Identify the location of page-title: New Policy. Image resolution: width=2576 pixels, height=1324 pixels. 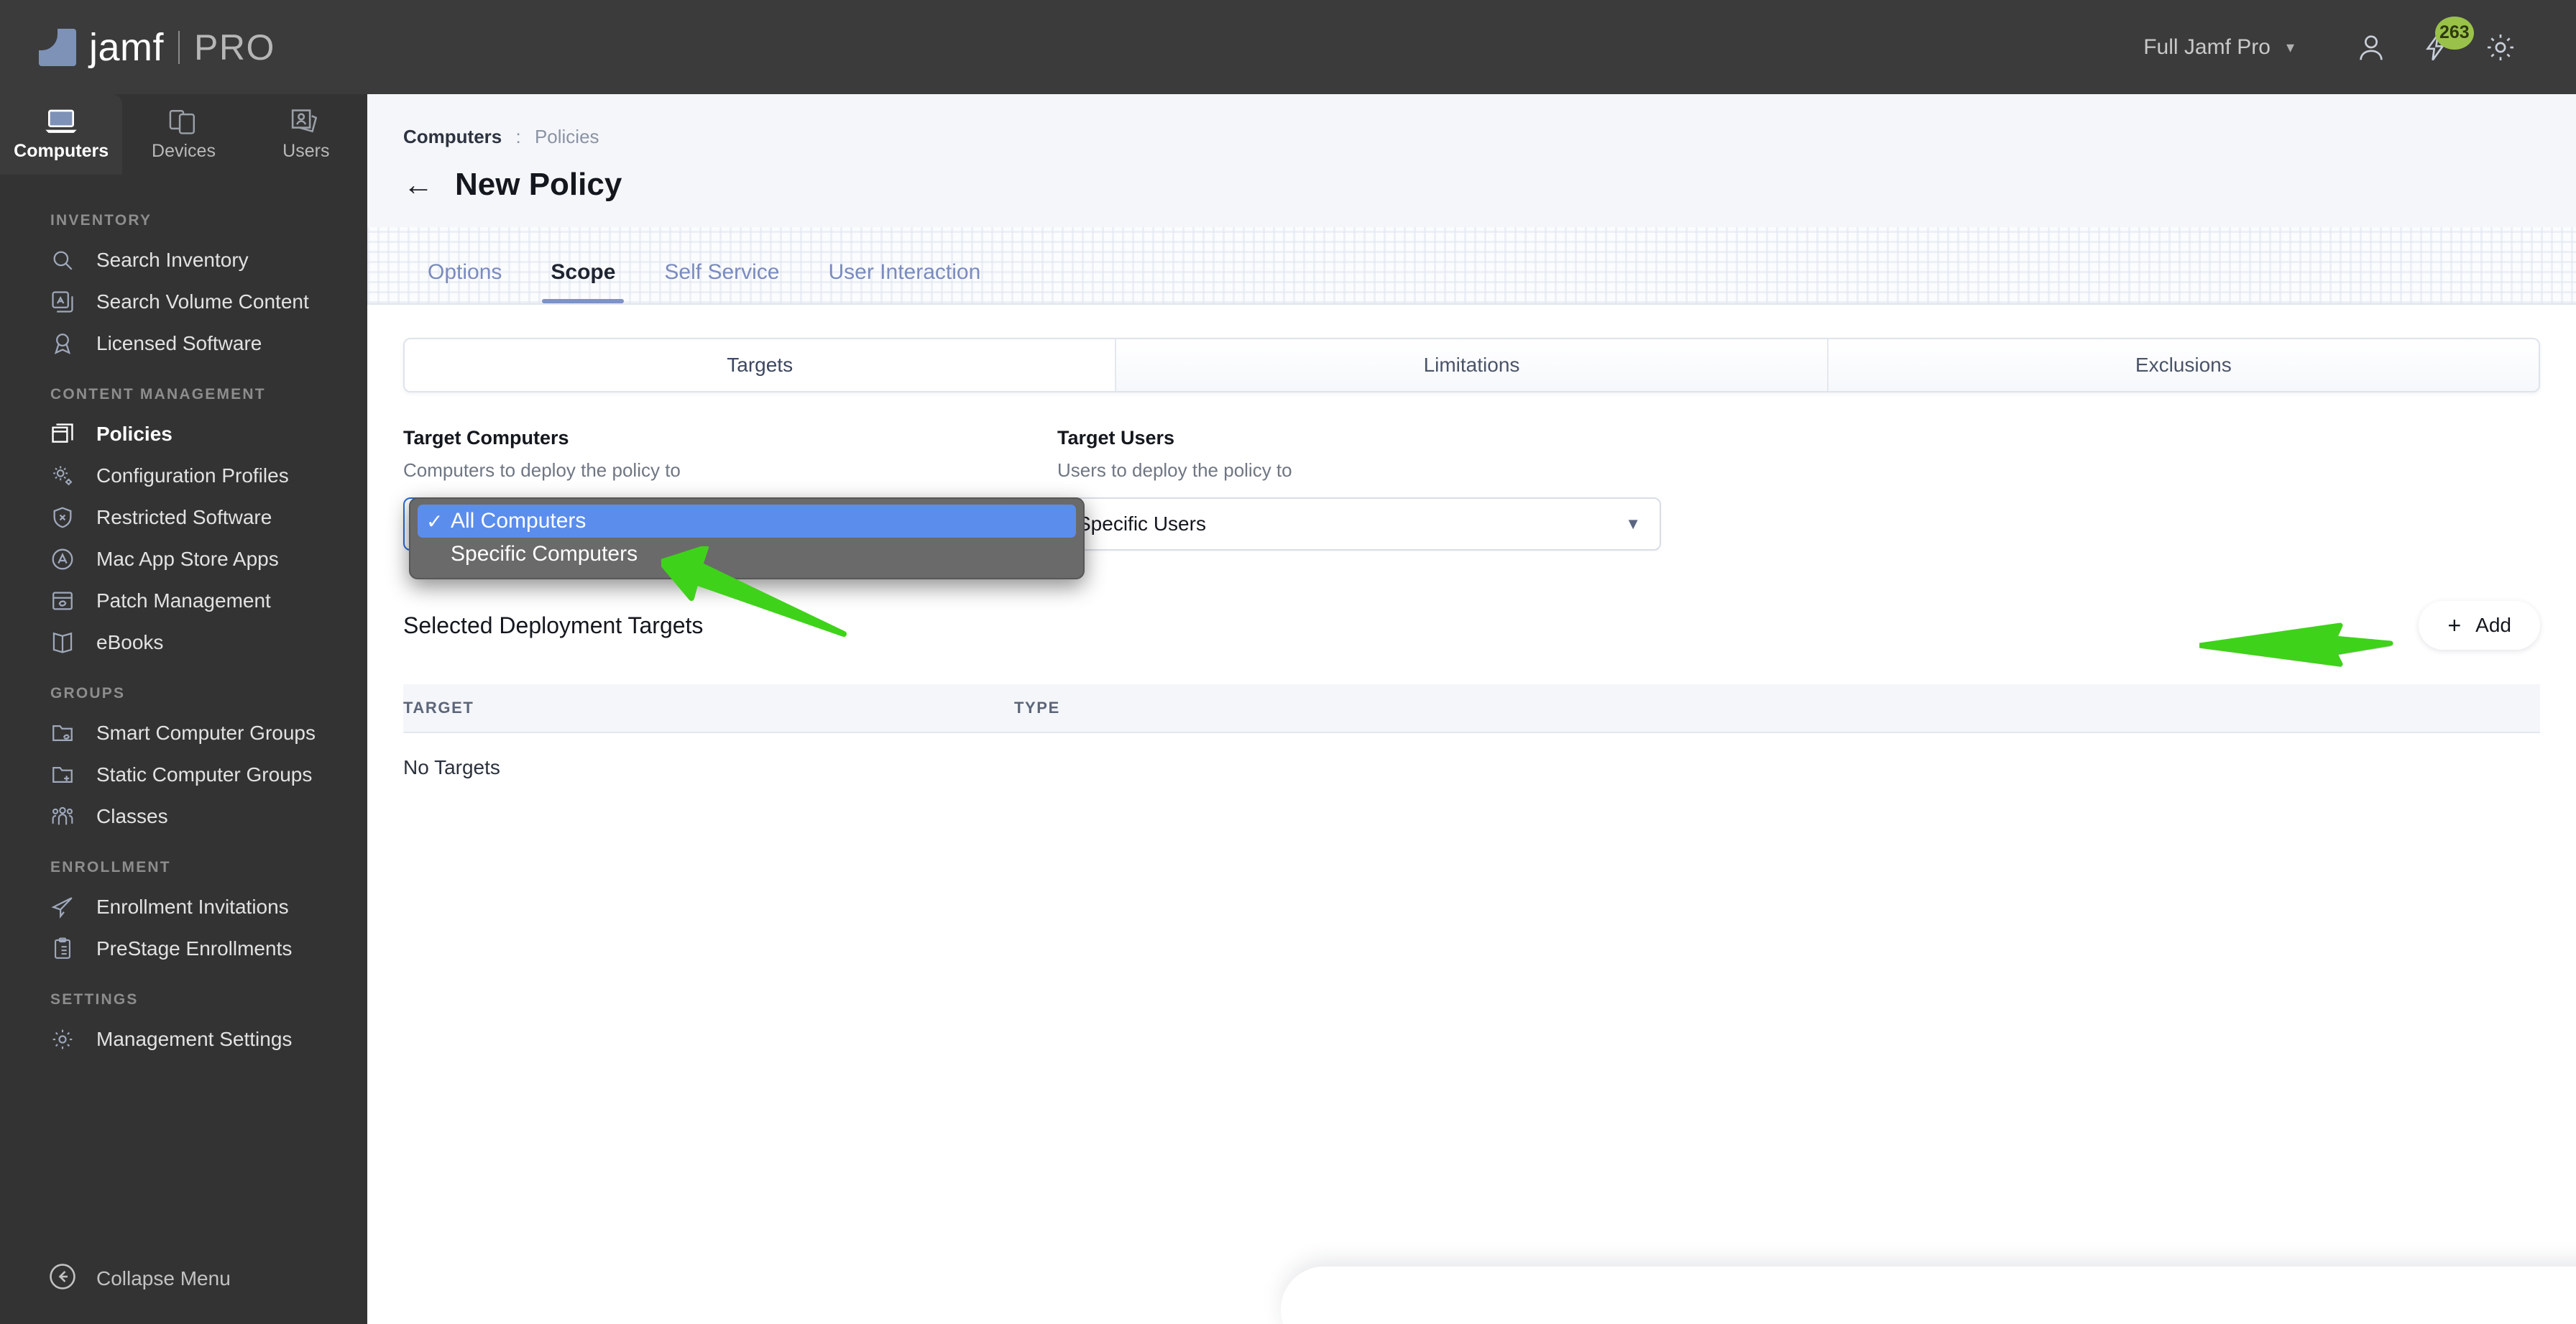
(538, 184).